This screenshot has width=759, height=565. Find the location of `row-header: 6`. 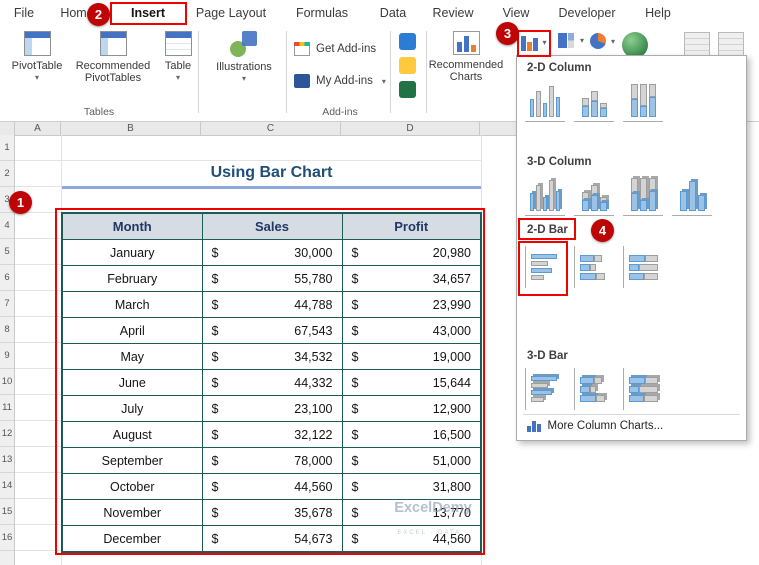

row-header: 6 is located at coordinates (7, 278).